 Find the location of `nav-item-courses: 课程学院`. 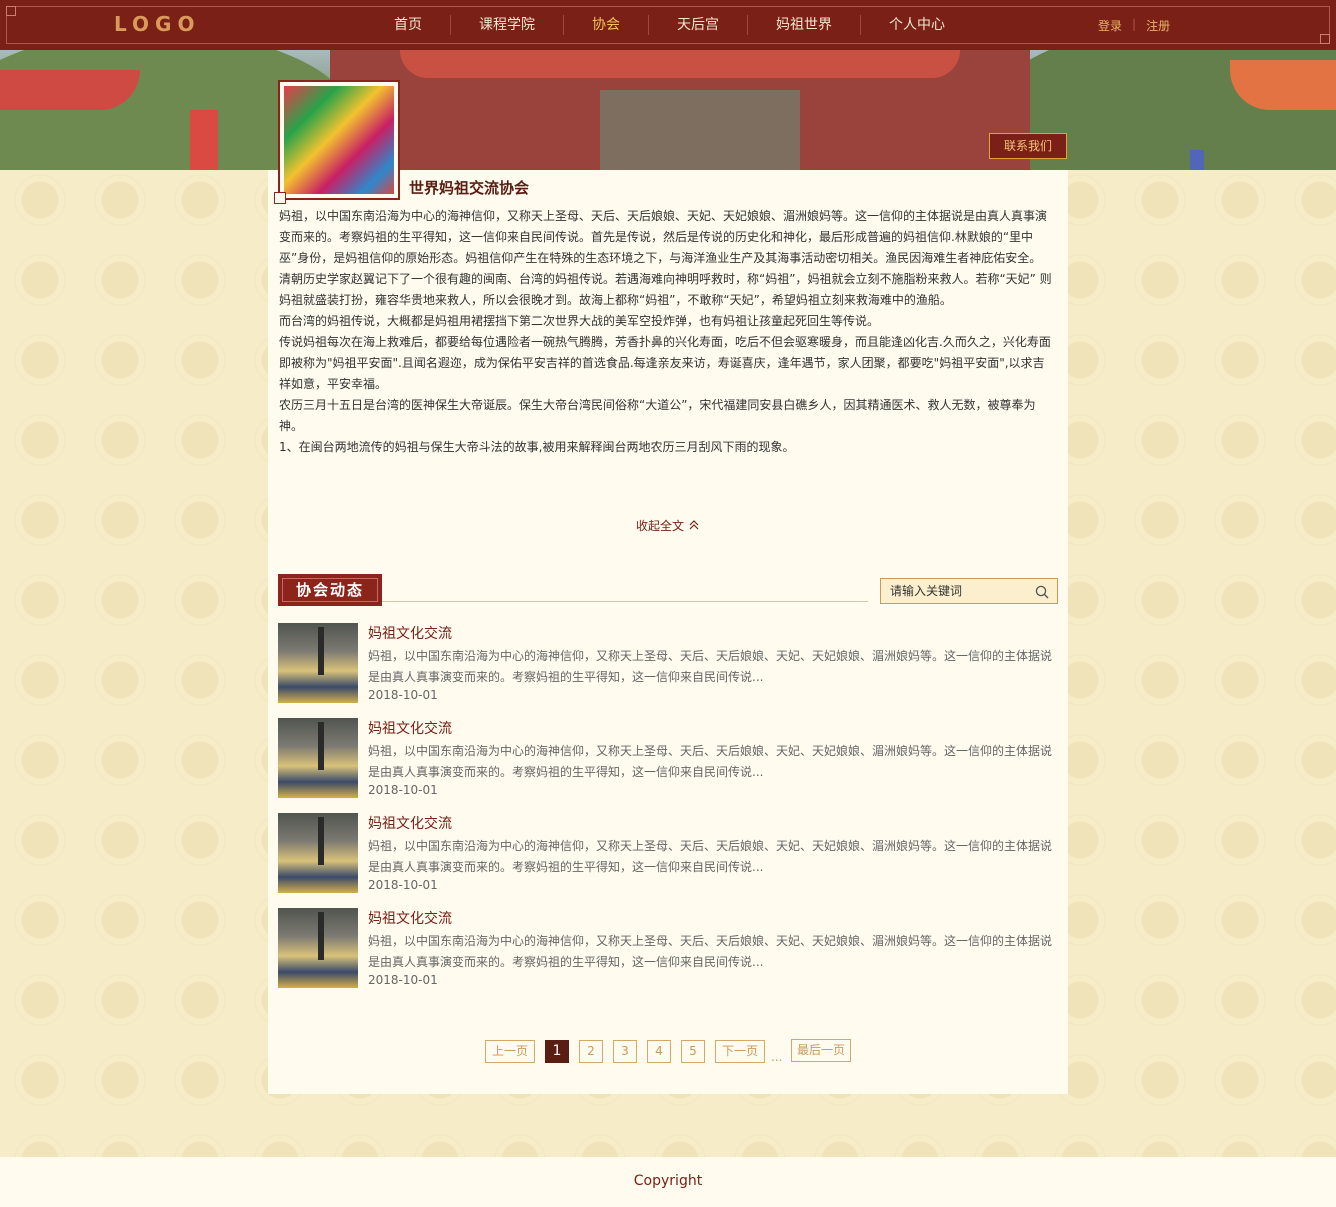

nav-item-courses: 课程学院 is located at coordinates (507, 25).